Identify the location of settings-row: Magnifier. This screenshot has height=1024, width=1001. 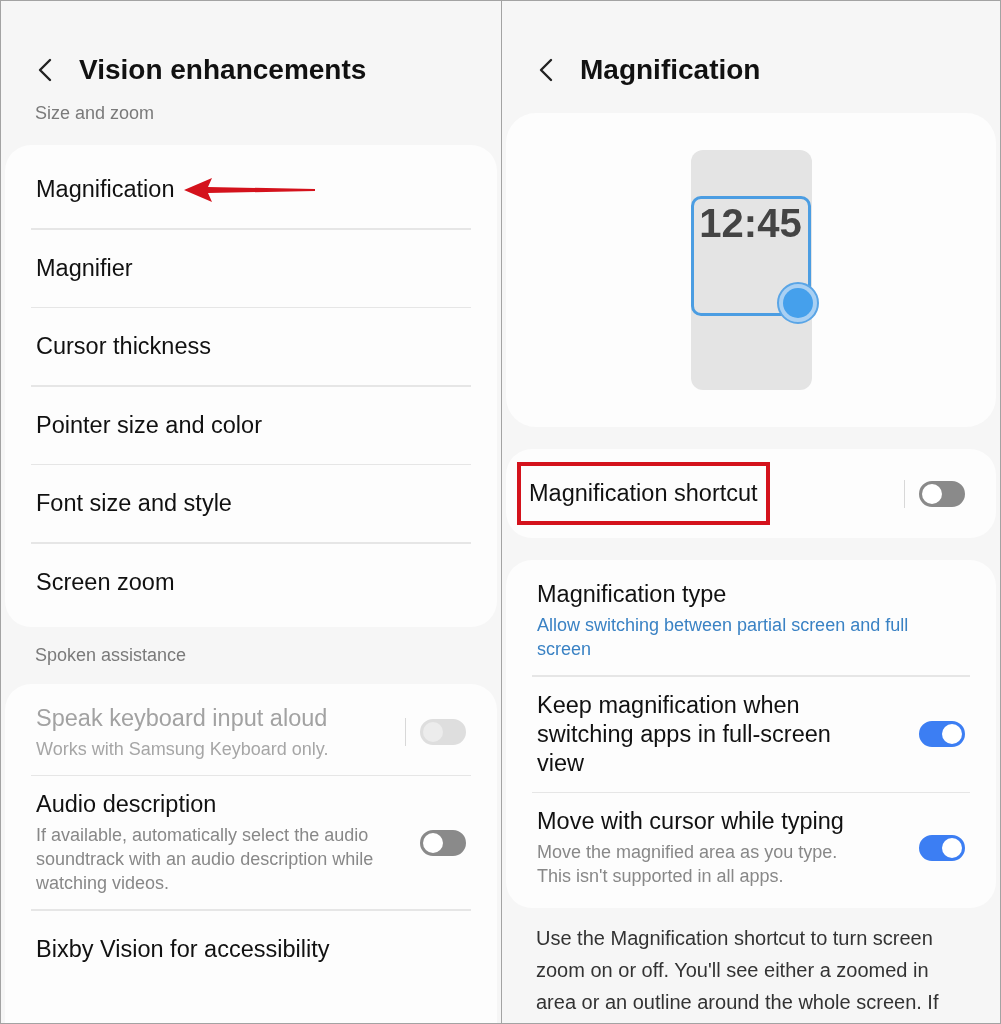
(251, 268).